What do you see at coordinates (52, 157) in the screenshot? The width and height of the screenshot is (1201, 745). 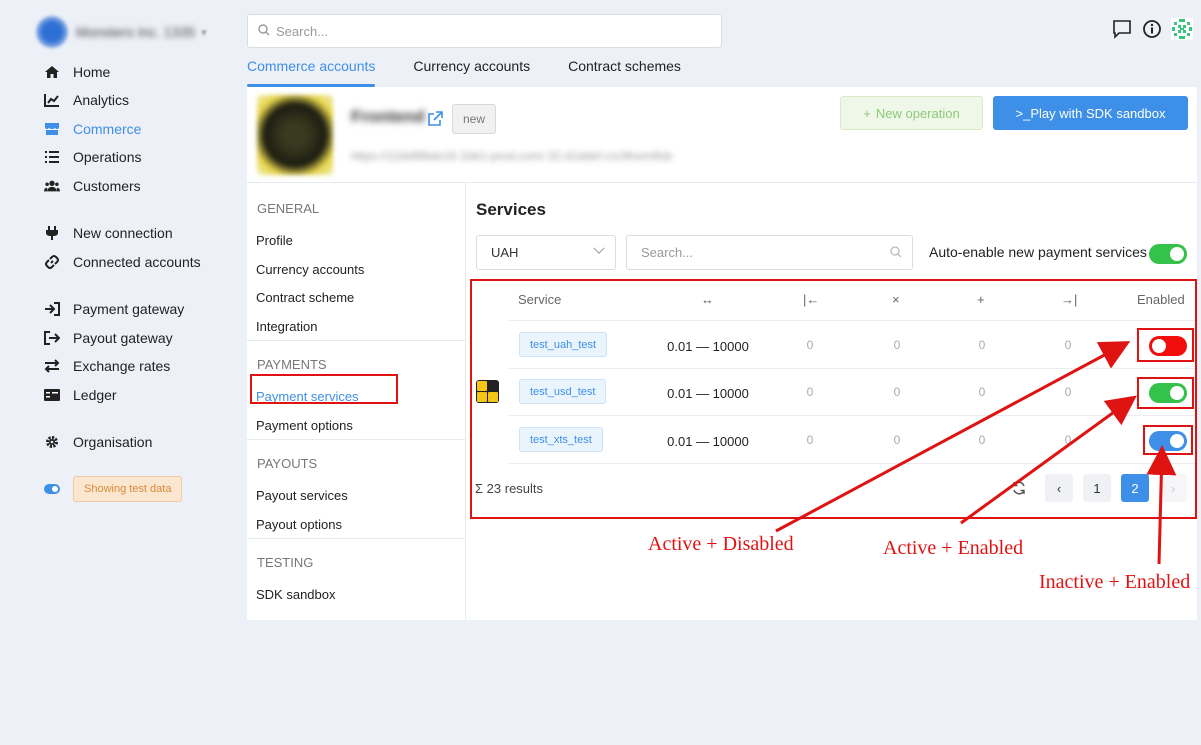 I see `list-icon` at bounding box center [52, 157].